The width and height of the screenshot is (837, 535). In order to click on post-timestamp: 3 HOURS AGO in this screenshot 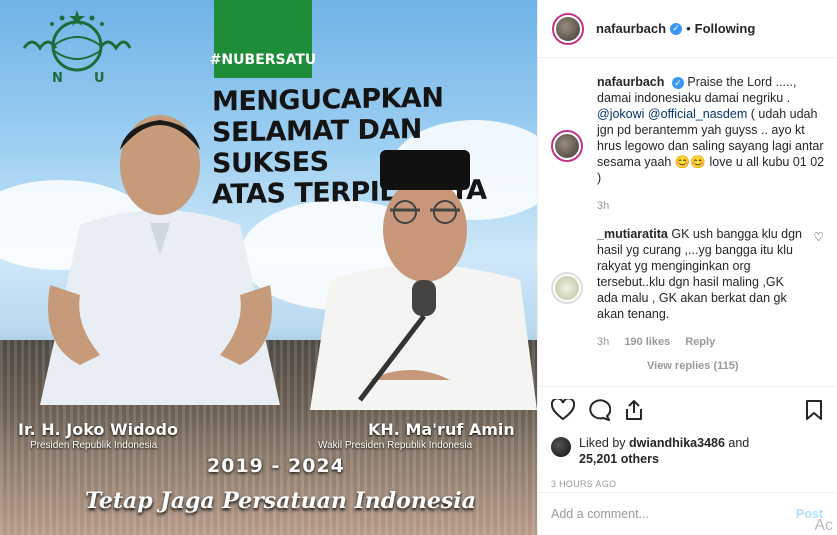, I will do `click(687, 484)`.